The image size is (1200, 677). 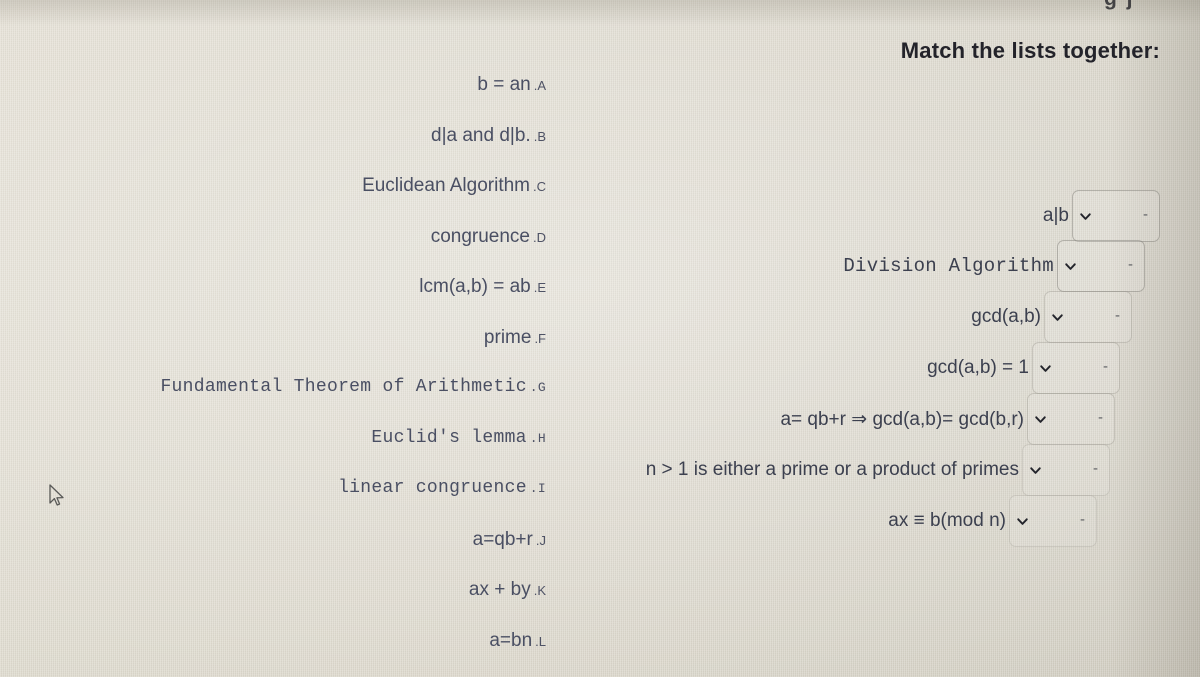 What do you see at coordinates (449, 438) in the screenshot?
I see `answer-bank-term: Euclid's lemma` at bounding box center [449, 438].